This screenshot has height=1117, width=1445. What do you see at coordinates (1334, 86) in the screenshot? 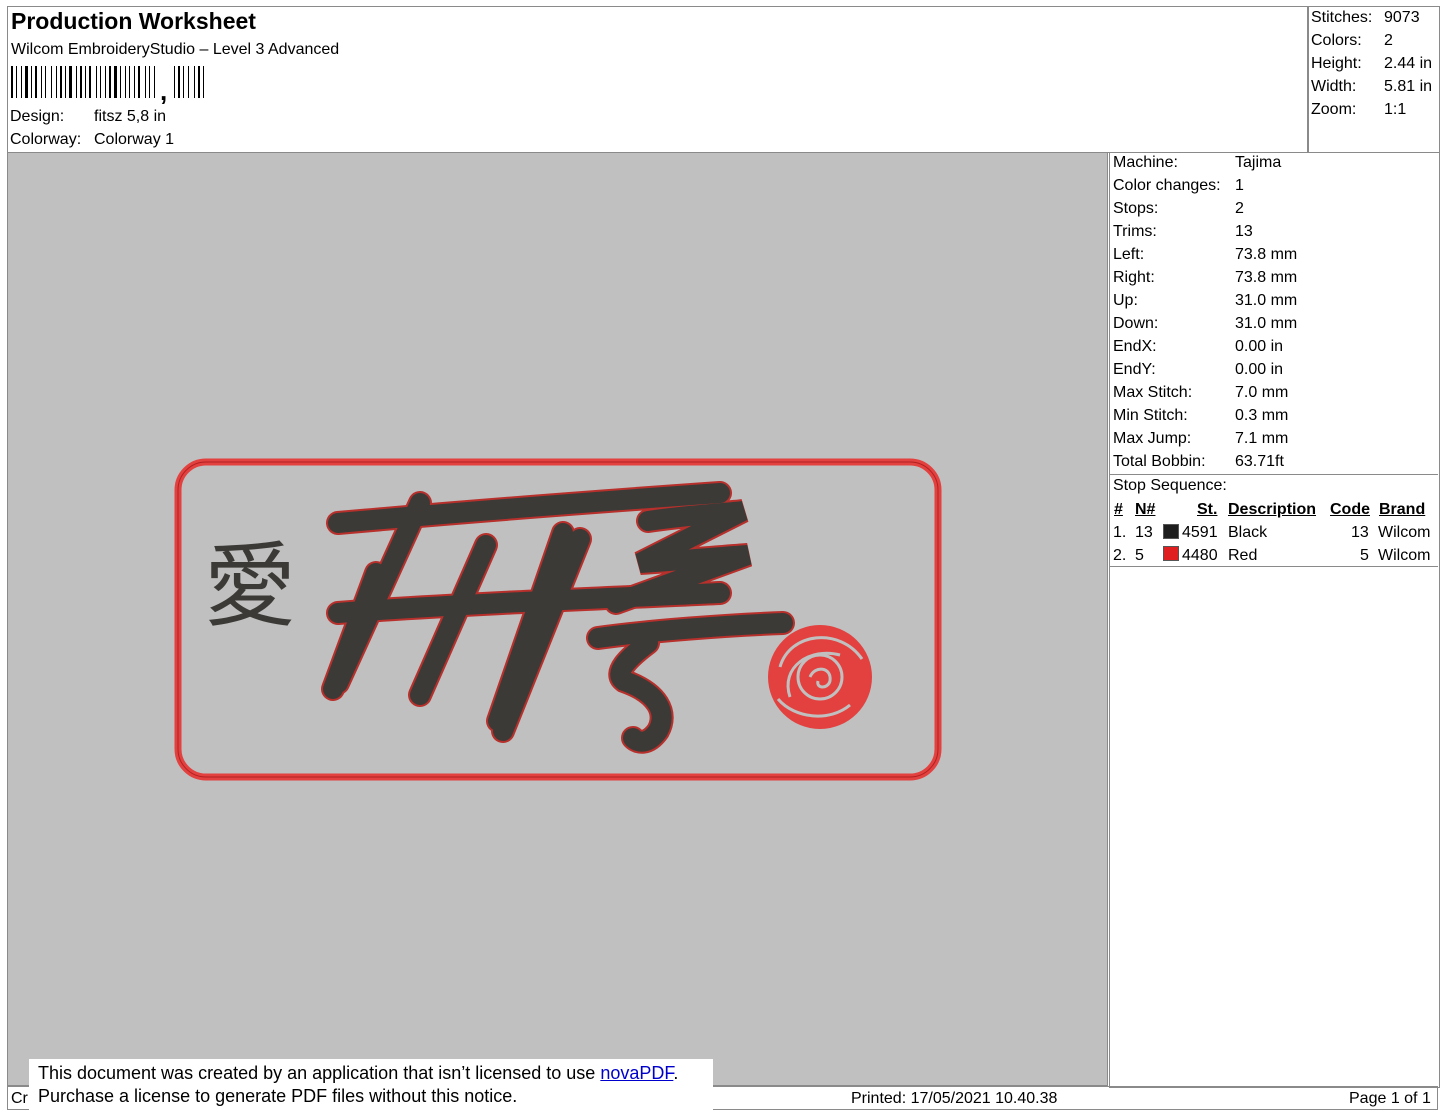
I see `summary-label: Width:` at bounding box center [1334, 86].